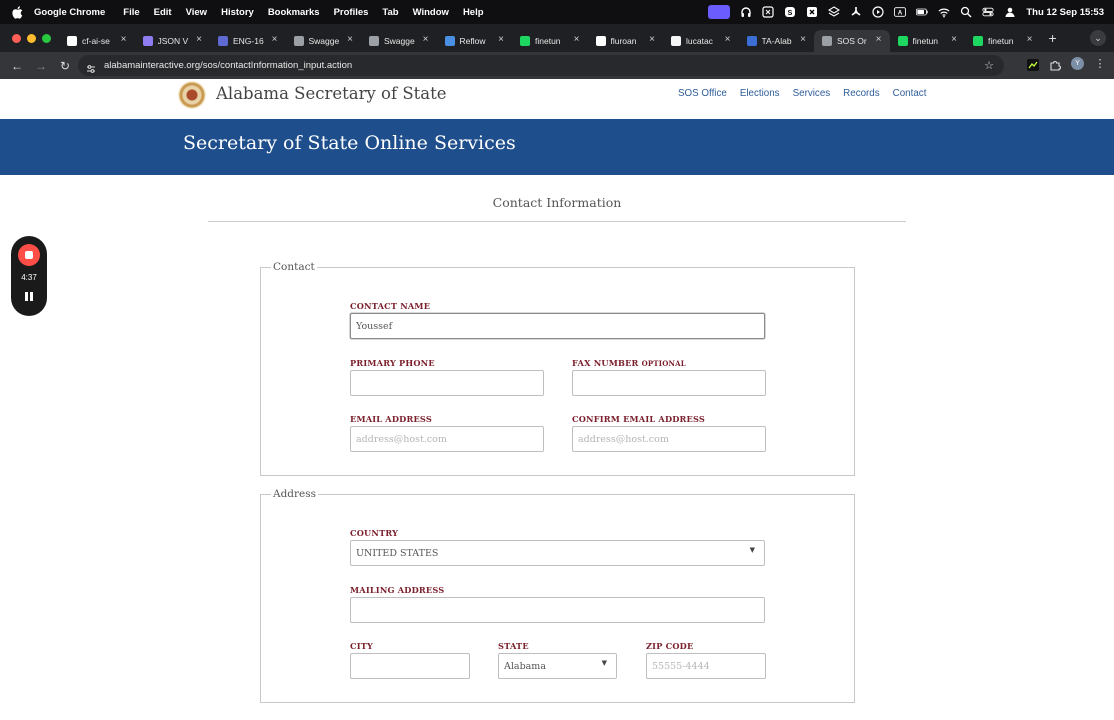  I want to click on browser-tab: Reflow ×, so click(475, 41).